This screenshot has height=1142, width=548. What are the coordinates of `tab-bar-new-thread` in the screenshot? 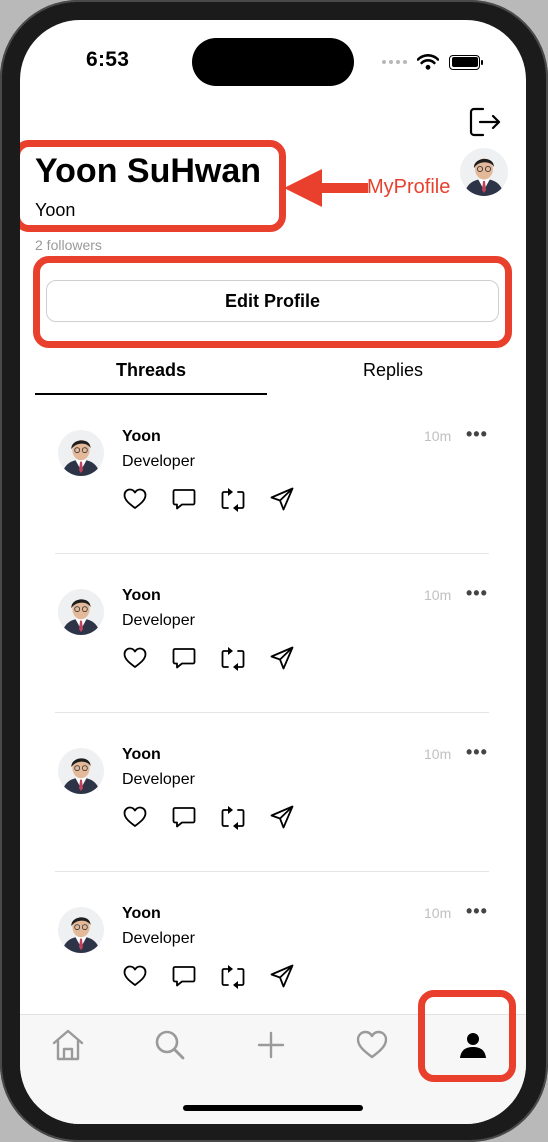 It's located at (271, 1045).